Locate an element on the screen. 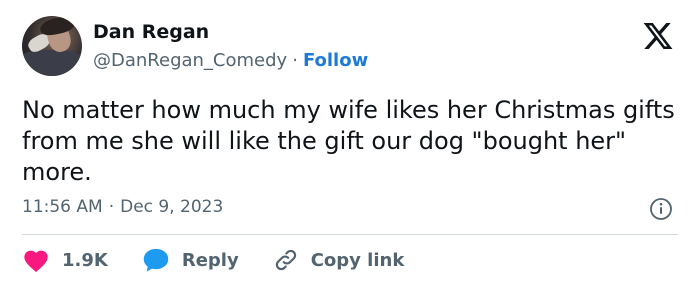  reply-button: Reply is located at coordinates (190, 260).